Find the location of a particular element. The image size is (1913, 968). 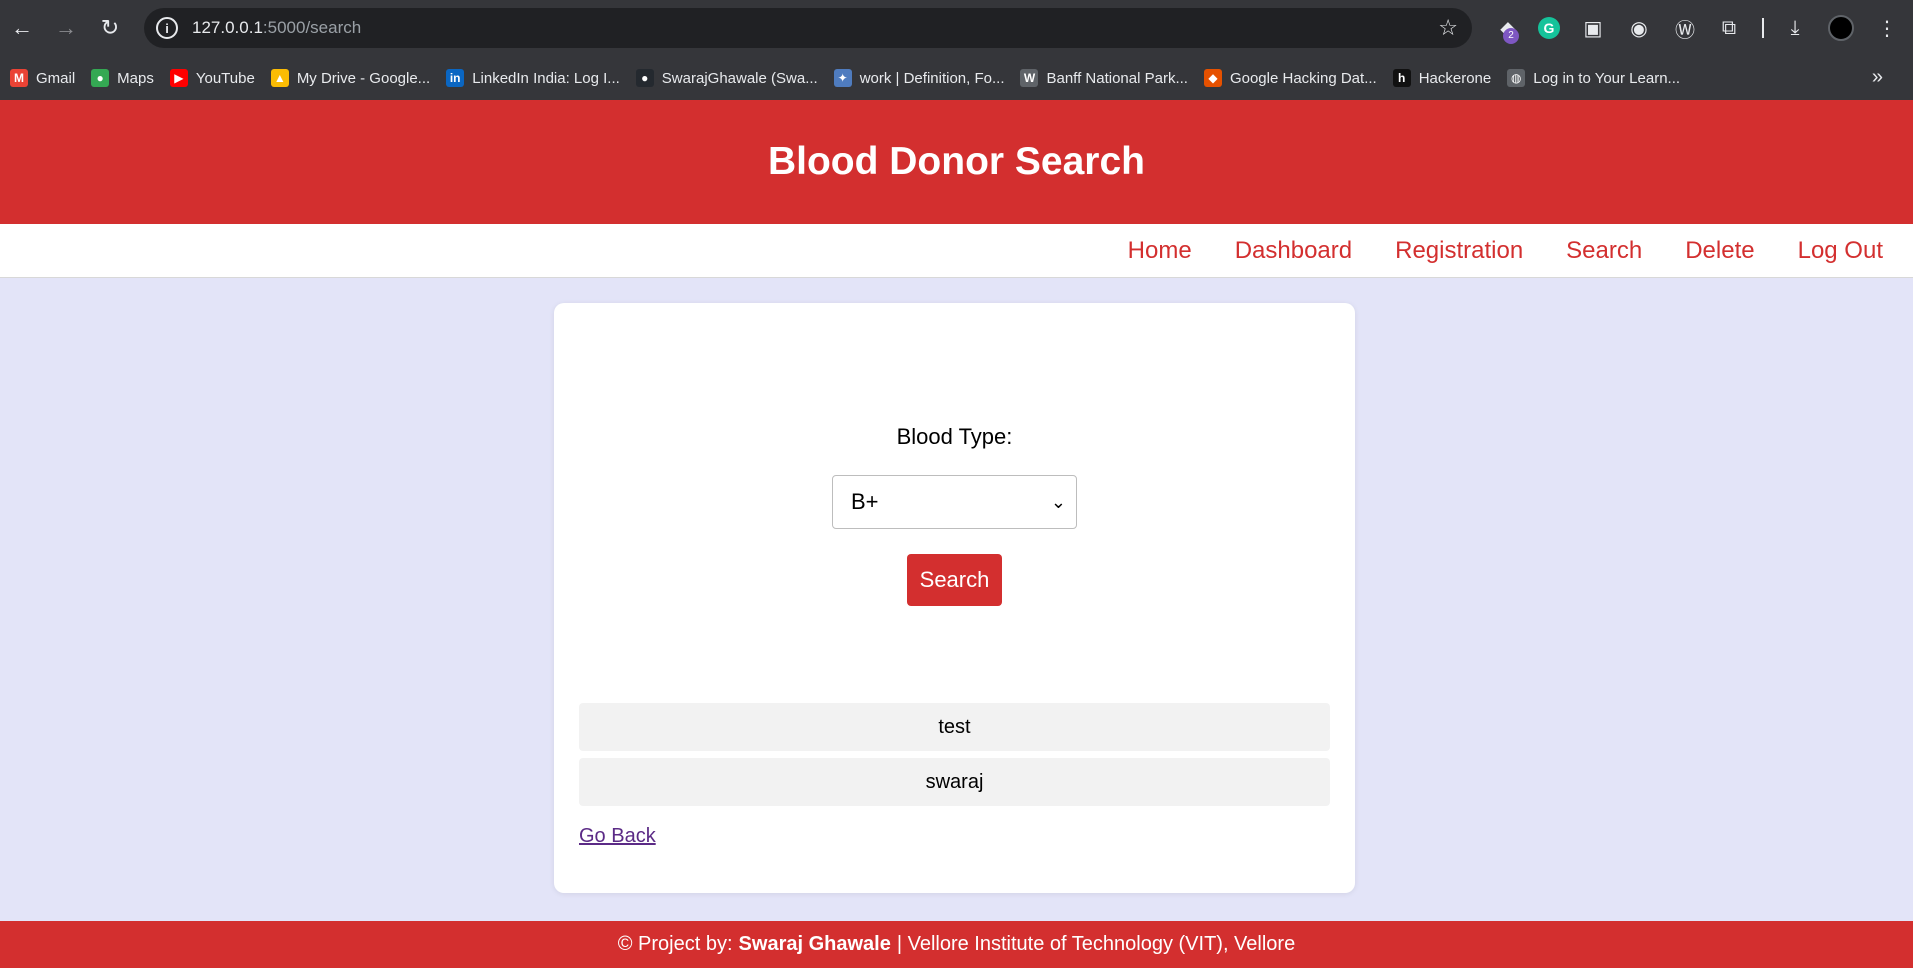

nav-search: Search is located at coordinates (1604, 251).